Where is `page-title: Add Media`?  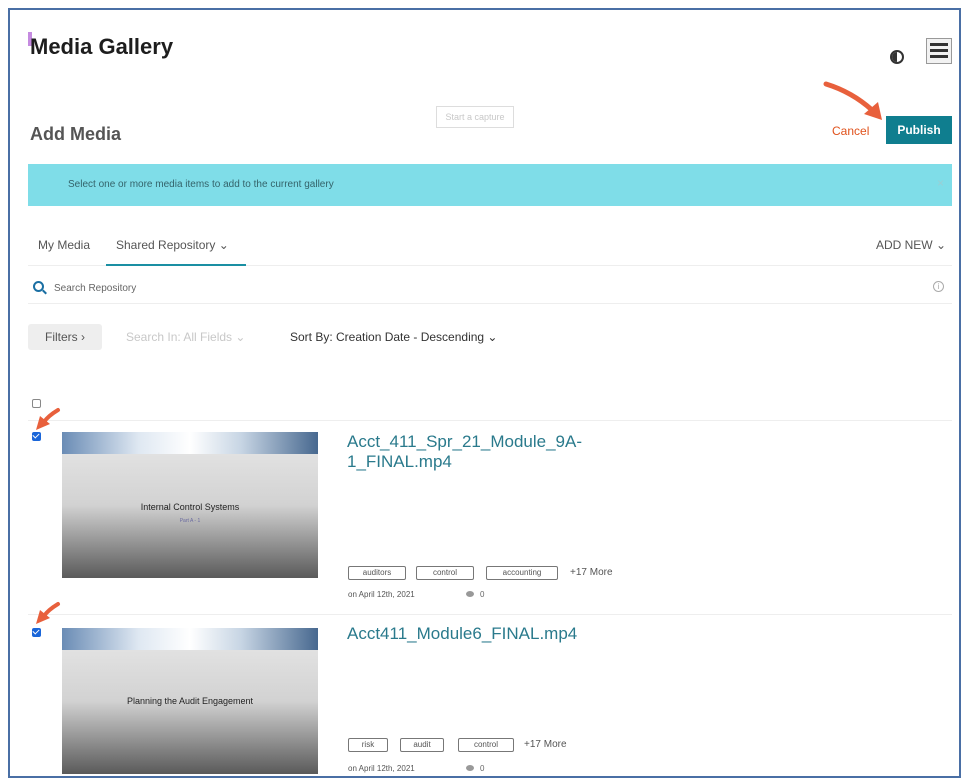 page-title: Add Media is located at coordinates (76, 134).